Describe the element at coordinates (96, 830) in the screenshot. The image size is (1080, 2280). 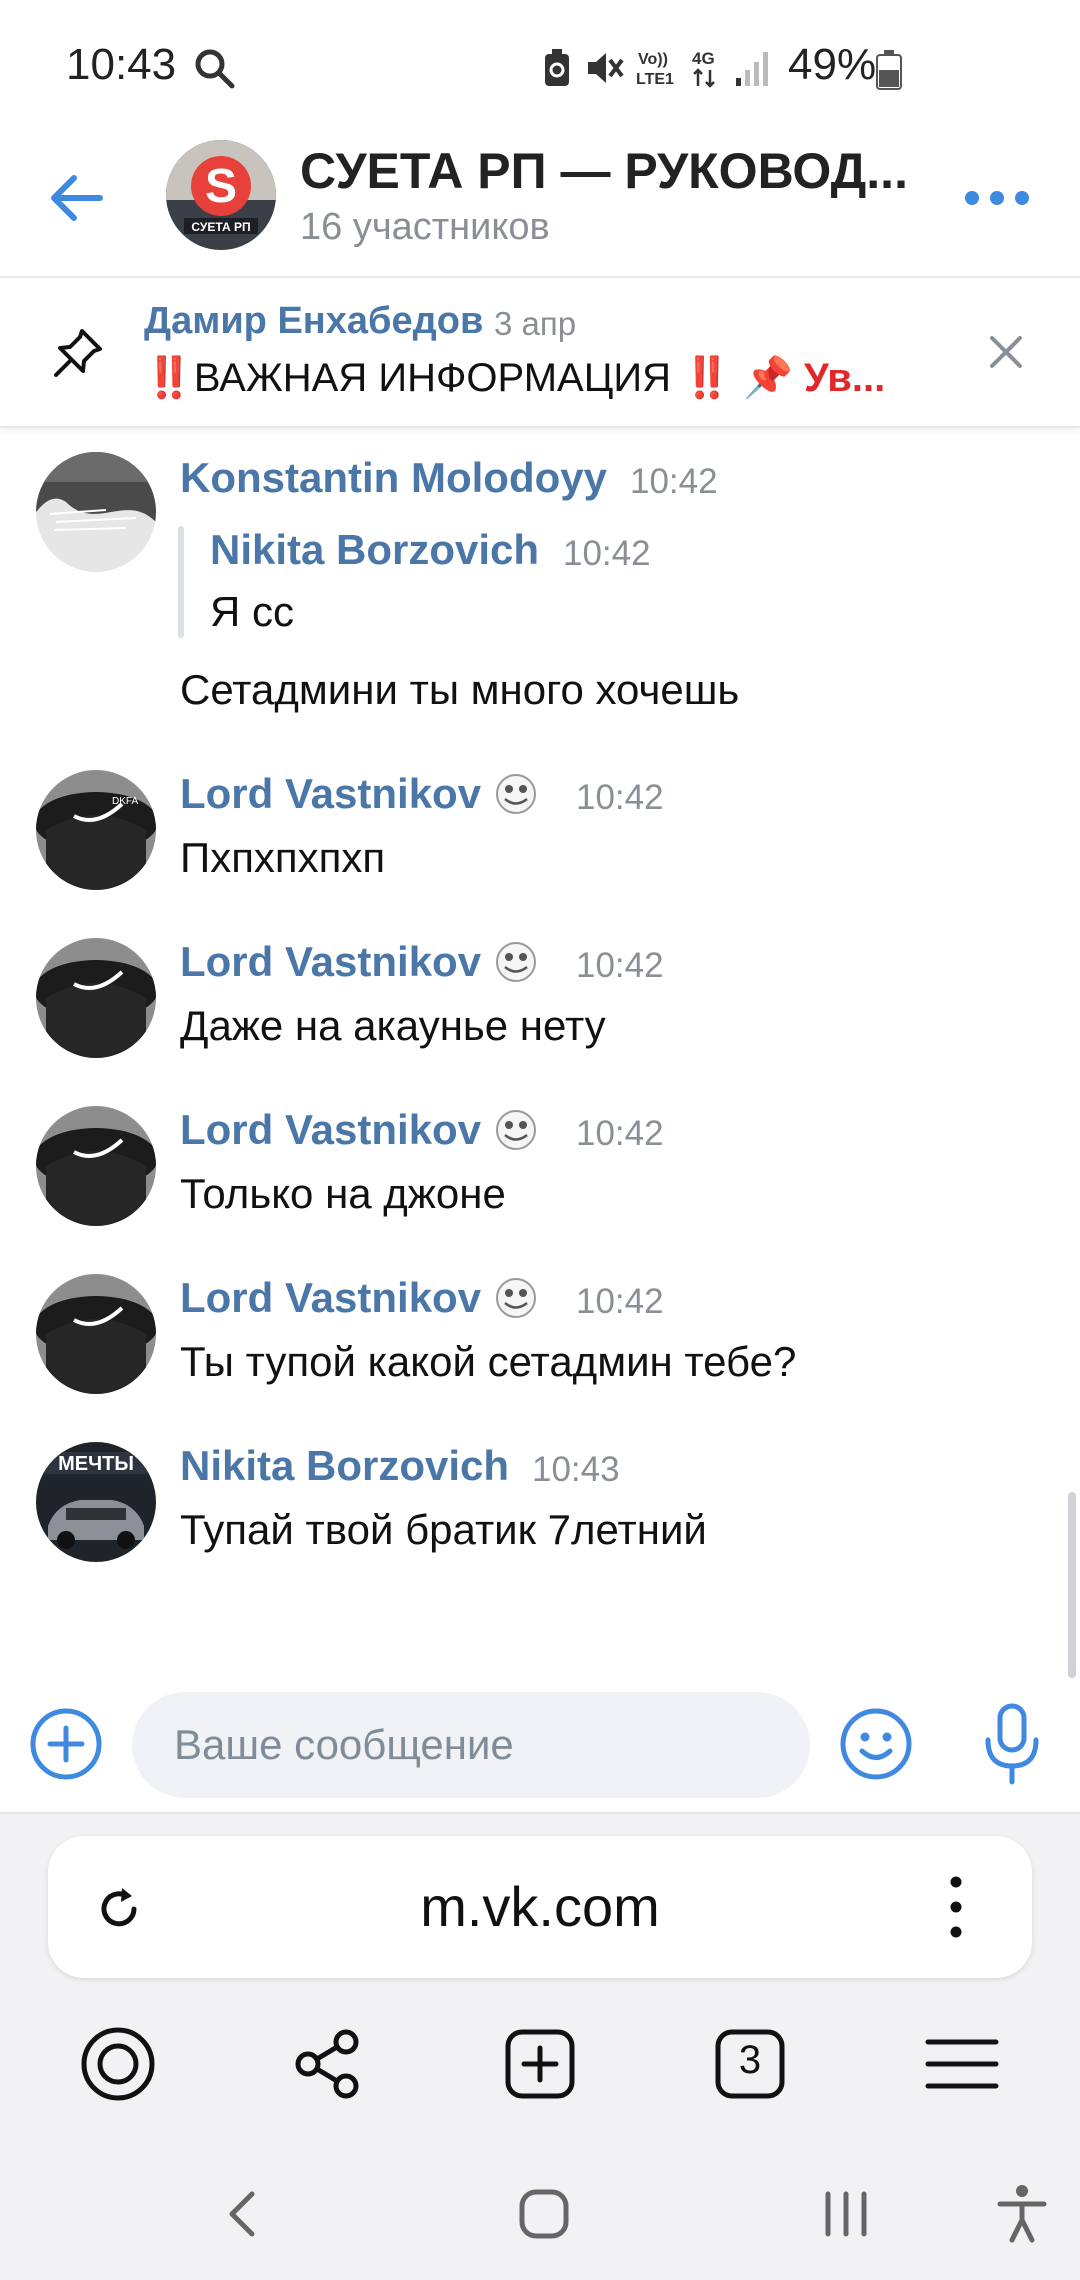
I see `avatar: DKFA` at that location.